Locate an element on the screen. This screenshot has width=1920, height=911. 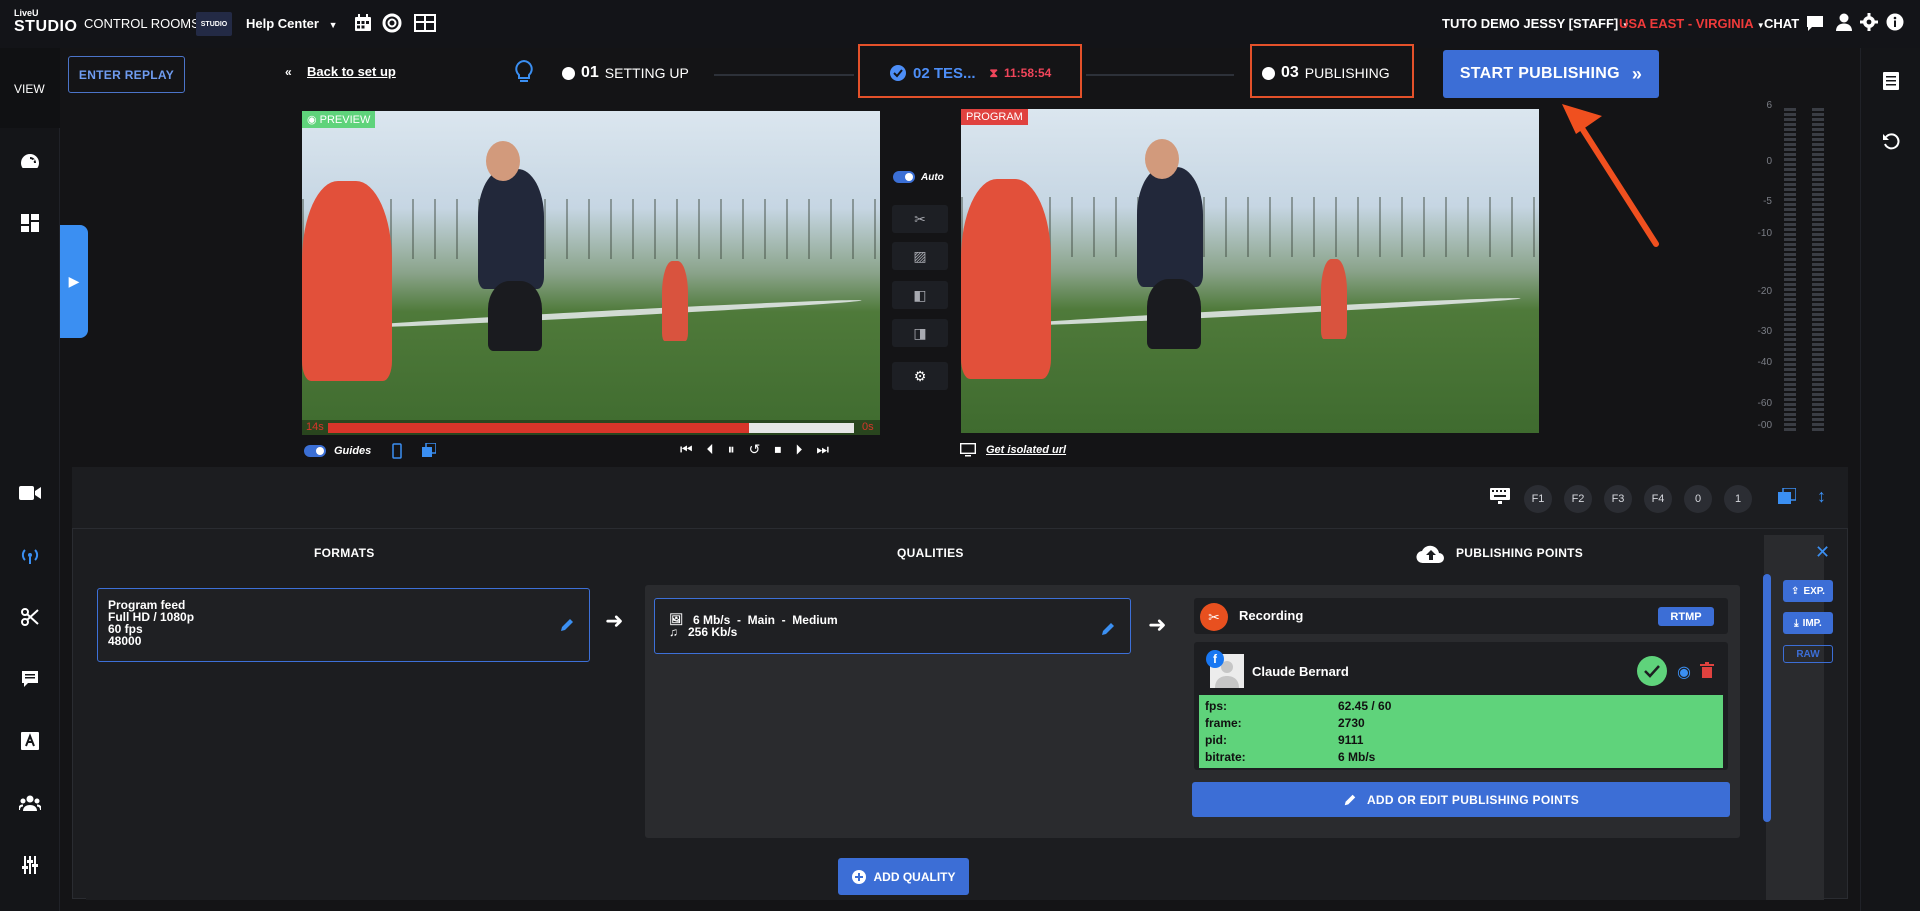
calendar-icon is located at coordinates (363, 24).